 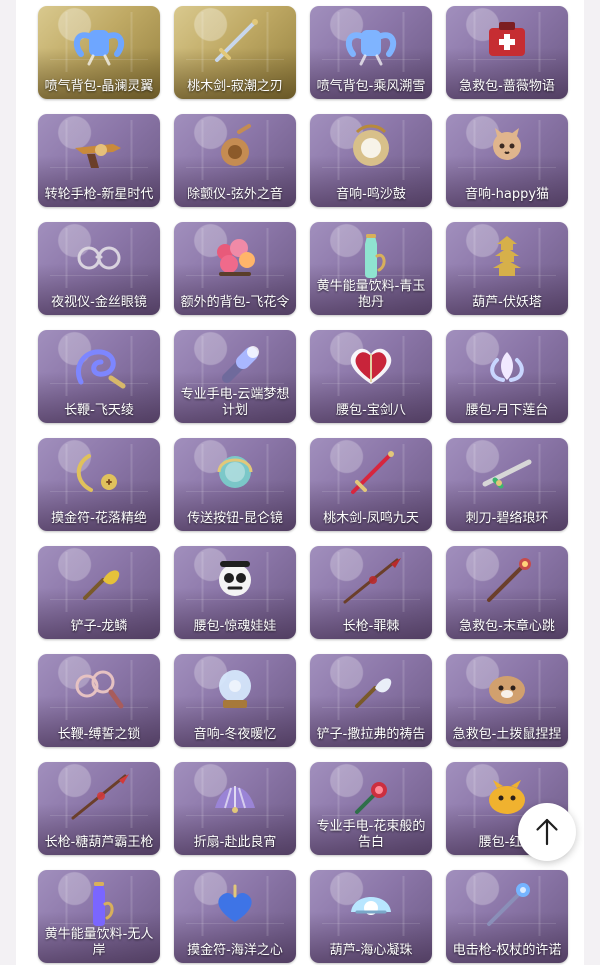 I want to click on item-card: 急救包-末章心跳, so click(x=507, y=592).